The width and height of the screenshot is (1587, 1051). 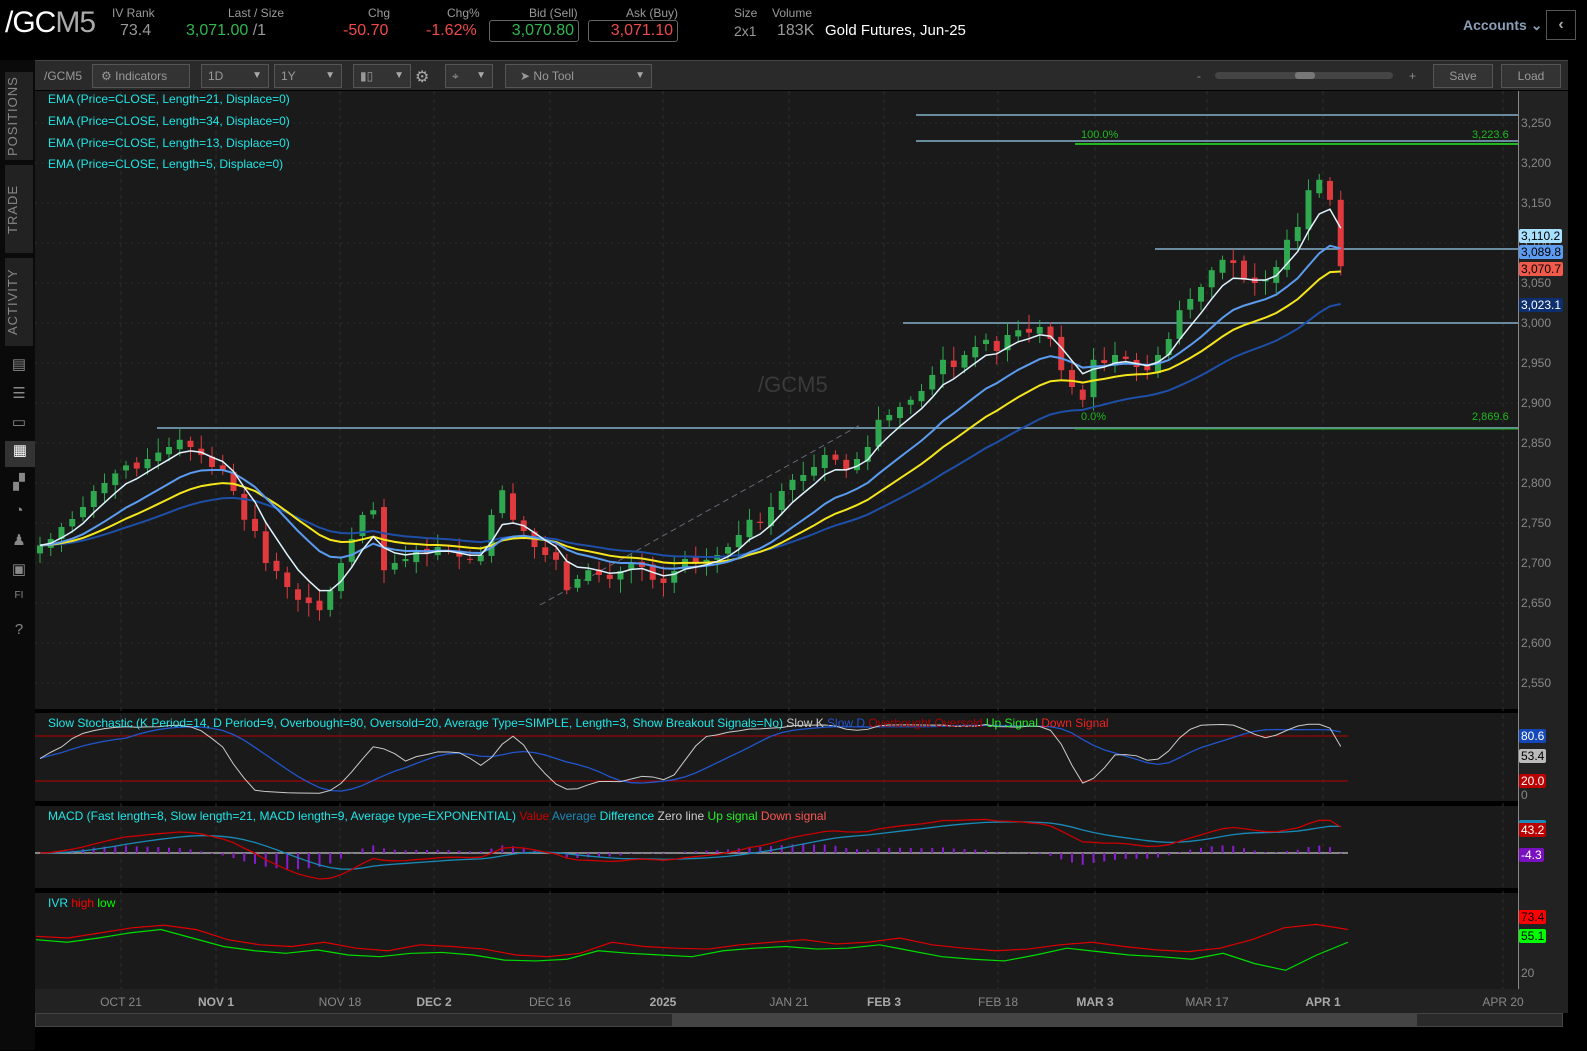 I want to click on date-label: DEC 2, so click(x=434, y=1002).